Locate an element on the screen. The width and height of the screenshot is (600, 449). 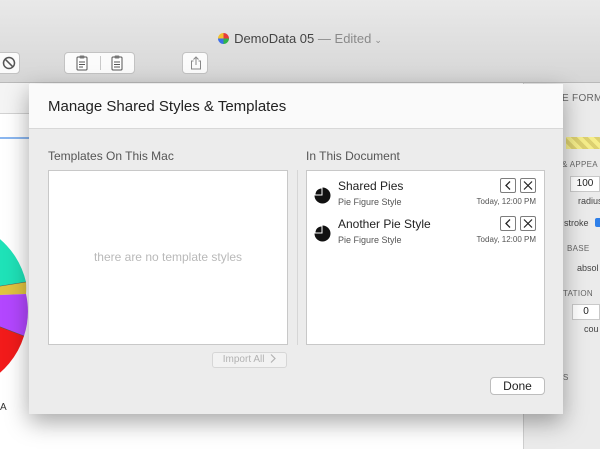
fill-swatch is located at coordinates (583, 143).